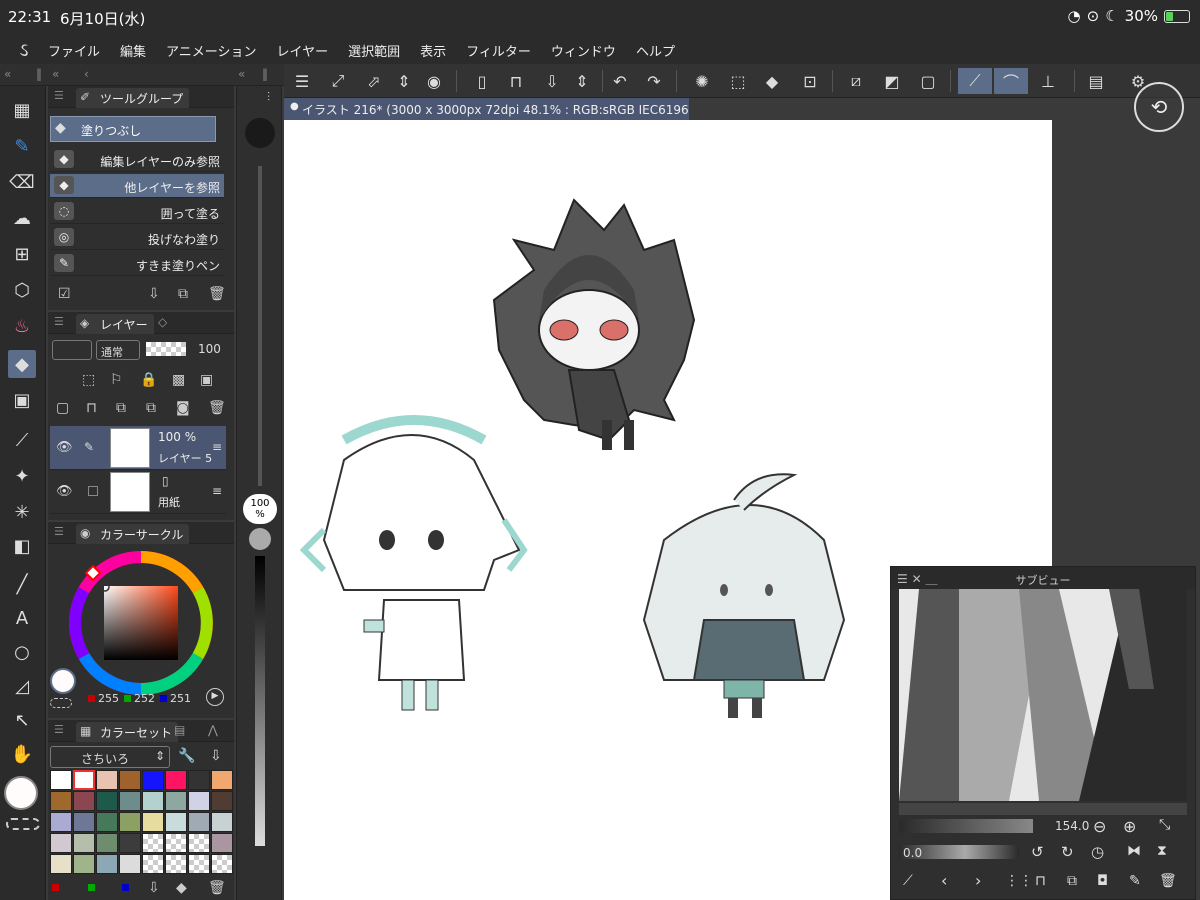 This screenshot has height=900, width=1200. Describe the element at coordinates (22, 512) in the screenshot. I see `magic-wand-icon: ✳` at that location.